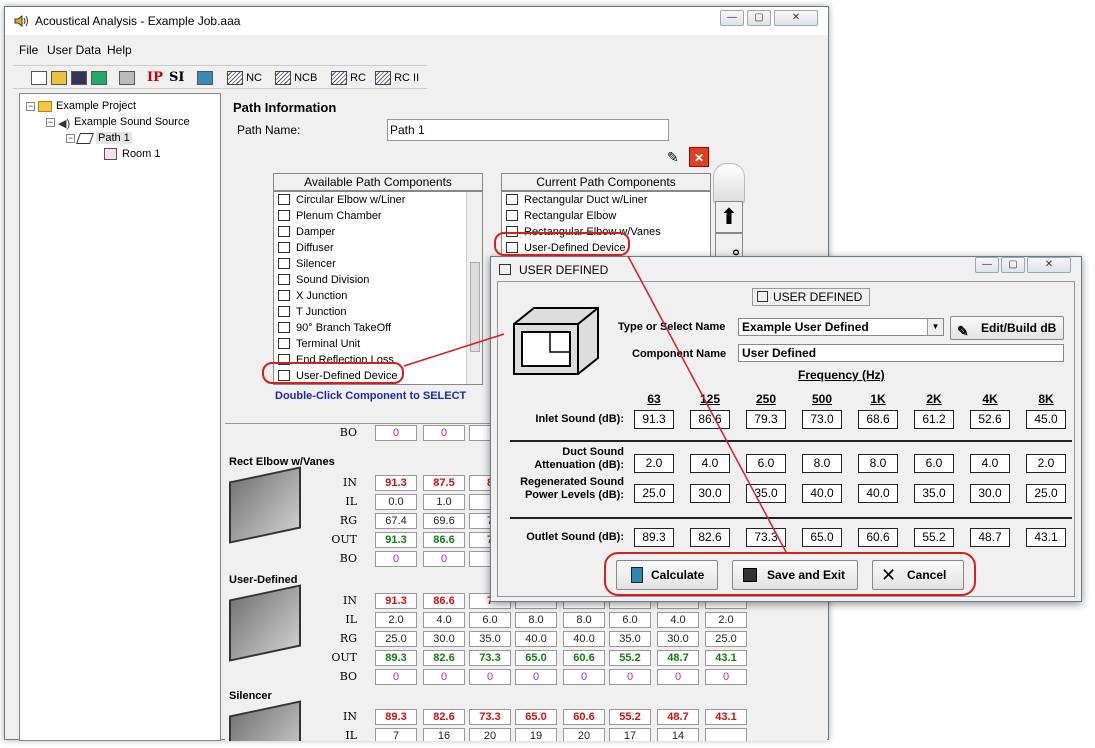  What do you see at coordinates (74, 50) in the screenshot?
I see `menu-user-data: User Data` at bounding box center [74, 50].